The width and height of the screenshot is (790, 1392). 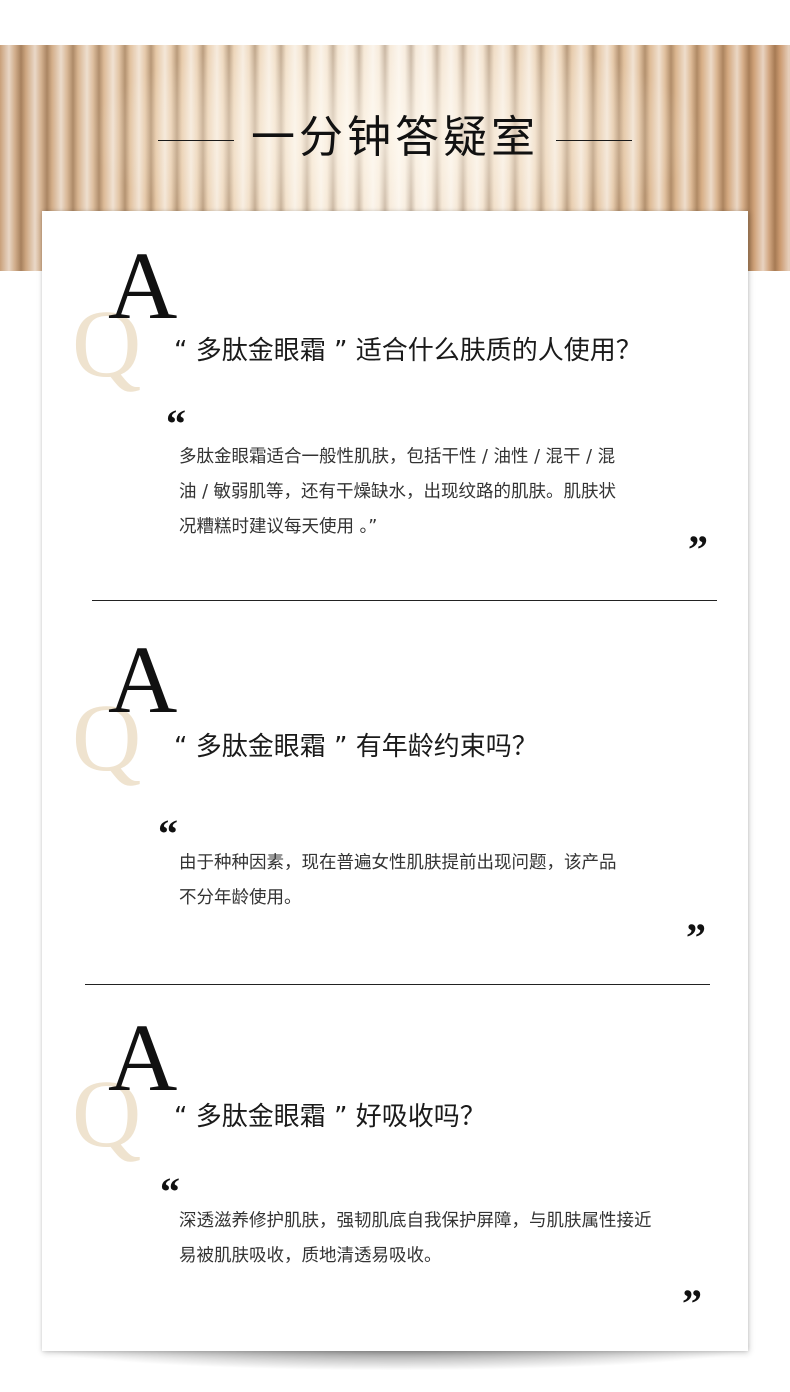 What do you see at coordinates (278, 527) in the screenshot?
I see `answer-line: 况糟糕时建议每天使用 。”` at bounding box center [278, 527].